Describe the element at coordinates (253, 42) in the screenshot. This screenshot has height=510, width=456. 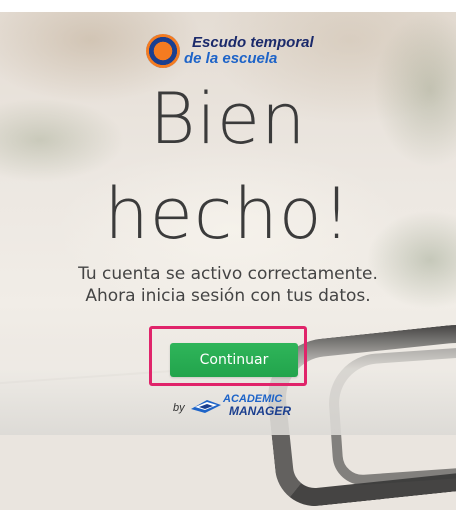
I see `logo-title: Escudo temporal` at that location.